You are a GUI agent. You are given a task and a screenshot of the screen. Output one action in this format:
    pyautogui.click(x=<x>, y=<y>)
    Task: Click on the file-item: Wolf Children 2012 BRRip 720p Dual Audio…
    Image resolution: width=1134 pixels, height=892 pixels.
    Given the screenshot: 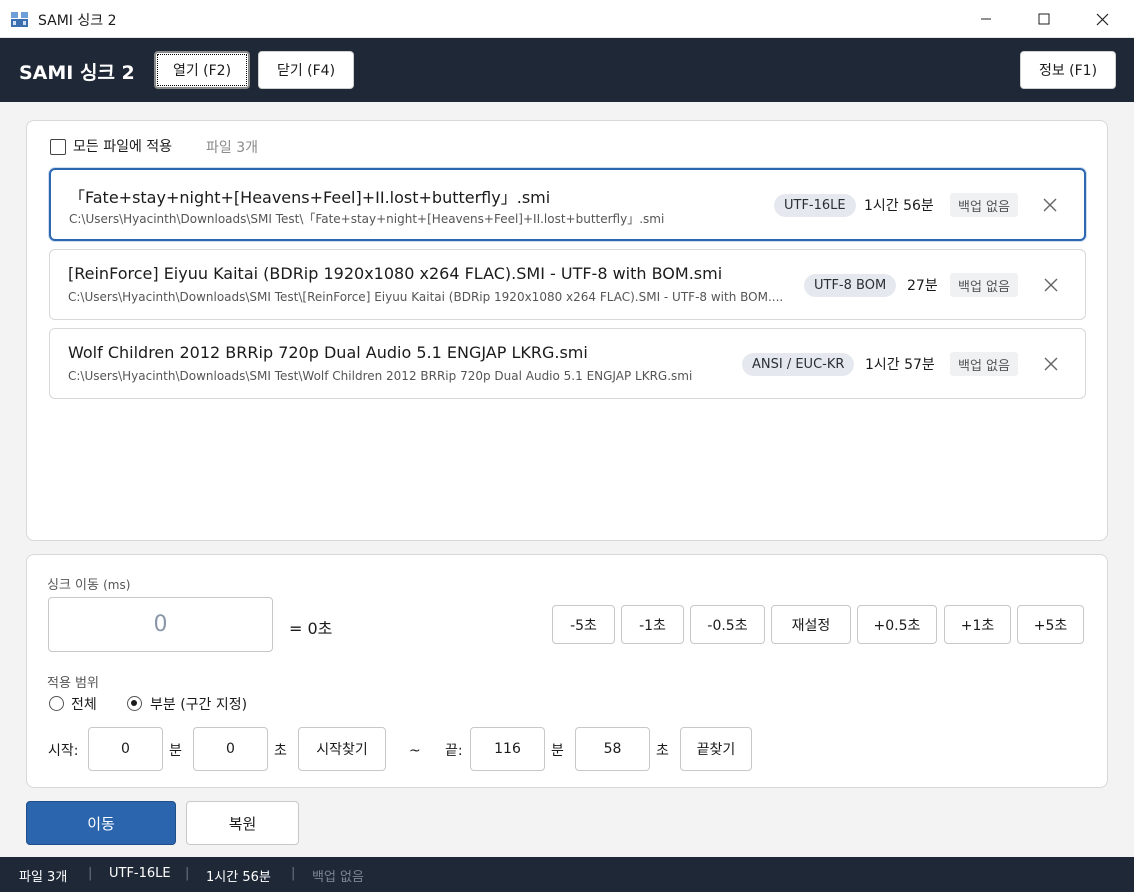 What is the action you would take?
    pyautogui.click(x=567, y=363)
    